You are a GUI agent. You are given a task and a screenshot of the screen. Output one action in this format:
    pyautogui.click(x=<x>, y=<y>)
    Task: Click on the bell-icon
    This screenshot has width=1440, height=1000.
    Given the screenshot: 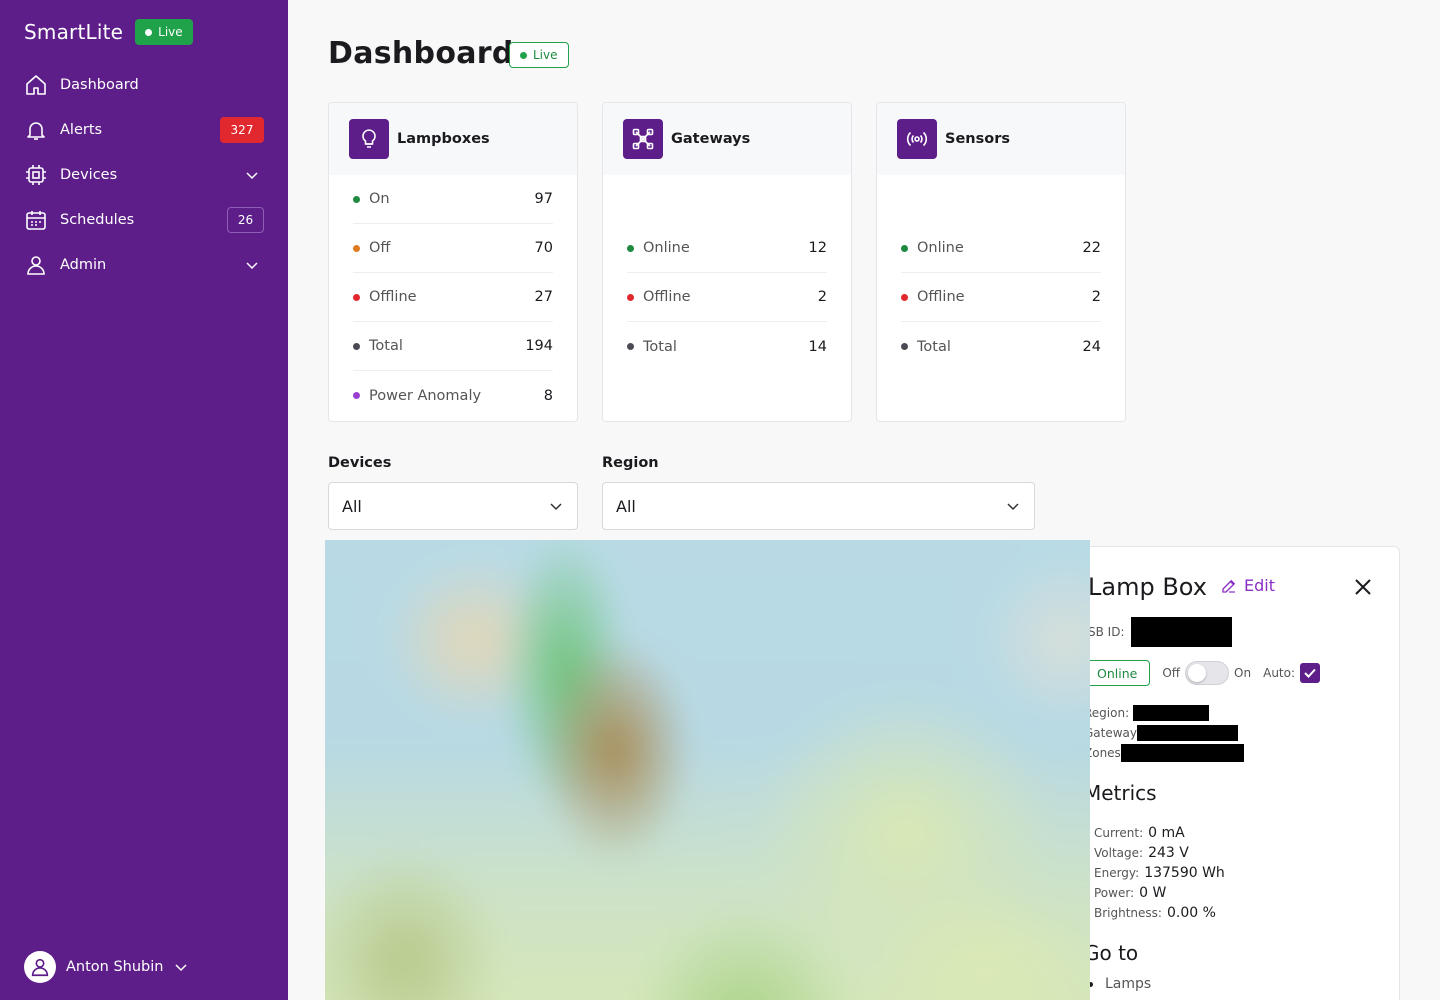 What is the action you would take?
    pyautogui.click(x=36, y=130)
    